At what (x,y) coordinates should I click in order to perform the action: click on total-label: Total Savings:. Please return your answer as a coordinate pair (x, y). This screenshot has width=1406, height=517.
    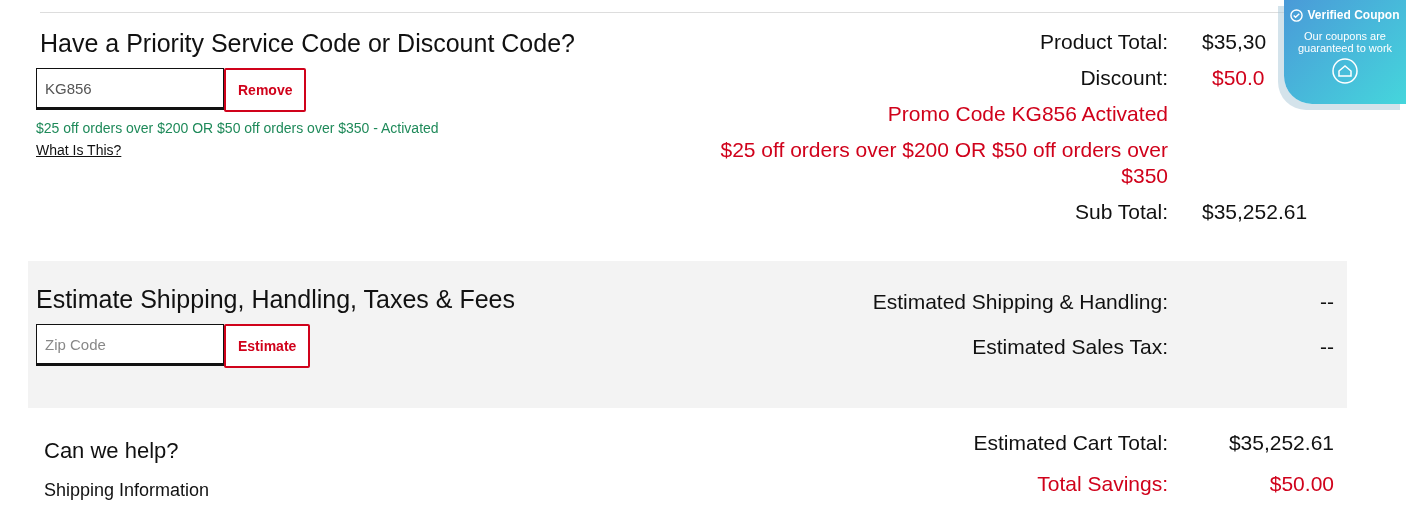
    Looking at the image, I should click on (1102, 483).